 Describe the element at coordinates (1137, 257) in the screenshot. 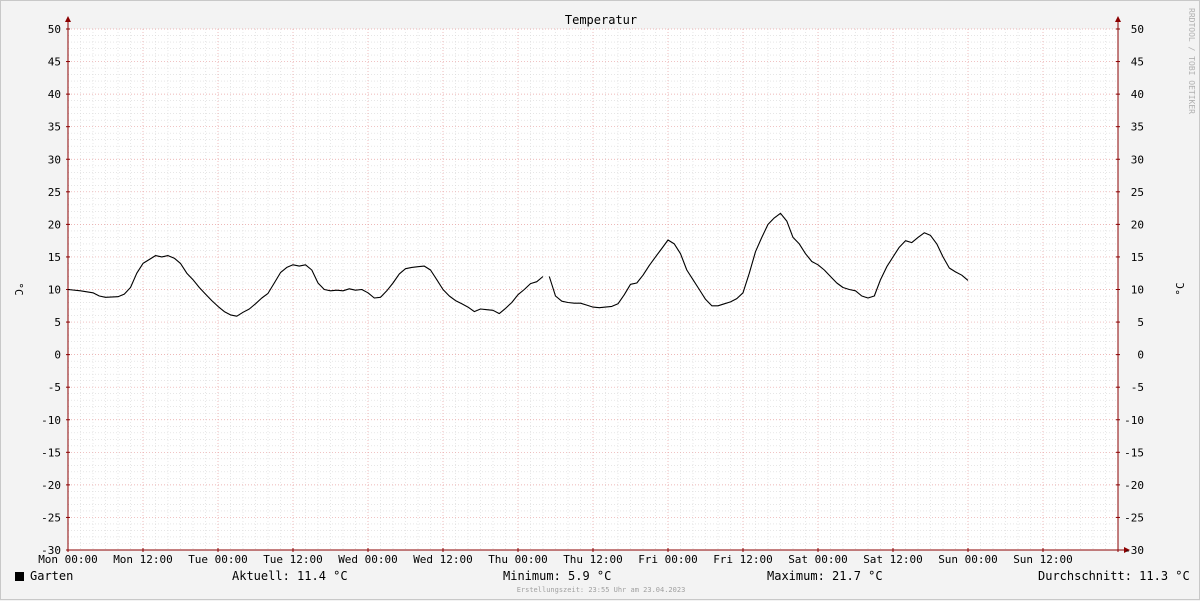

I see `y-tick-label-right: 15` at that location.